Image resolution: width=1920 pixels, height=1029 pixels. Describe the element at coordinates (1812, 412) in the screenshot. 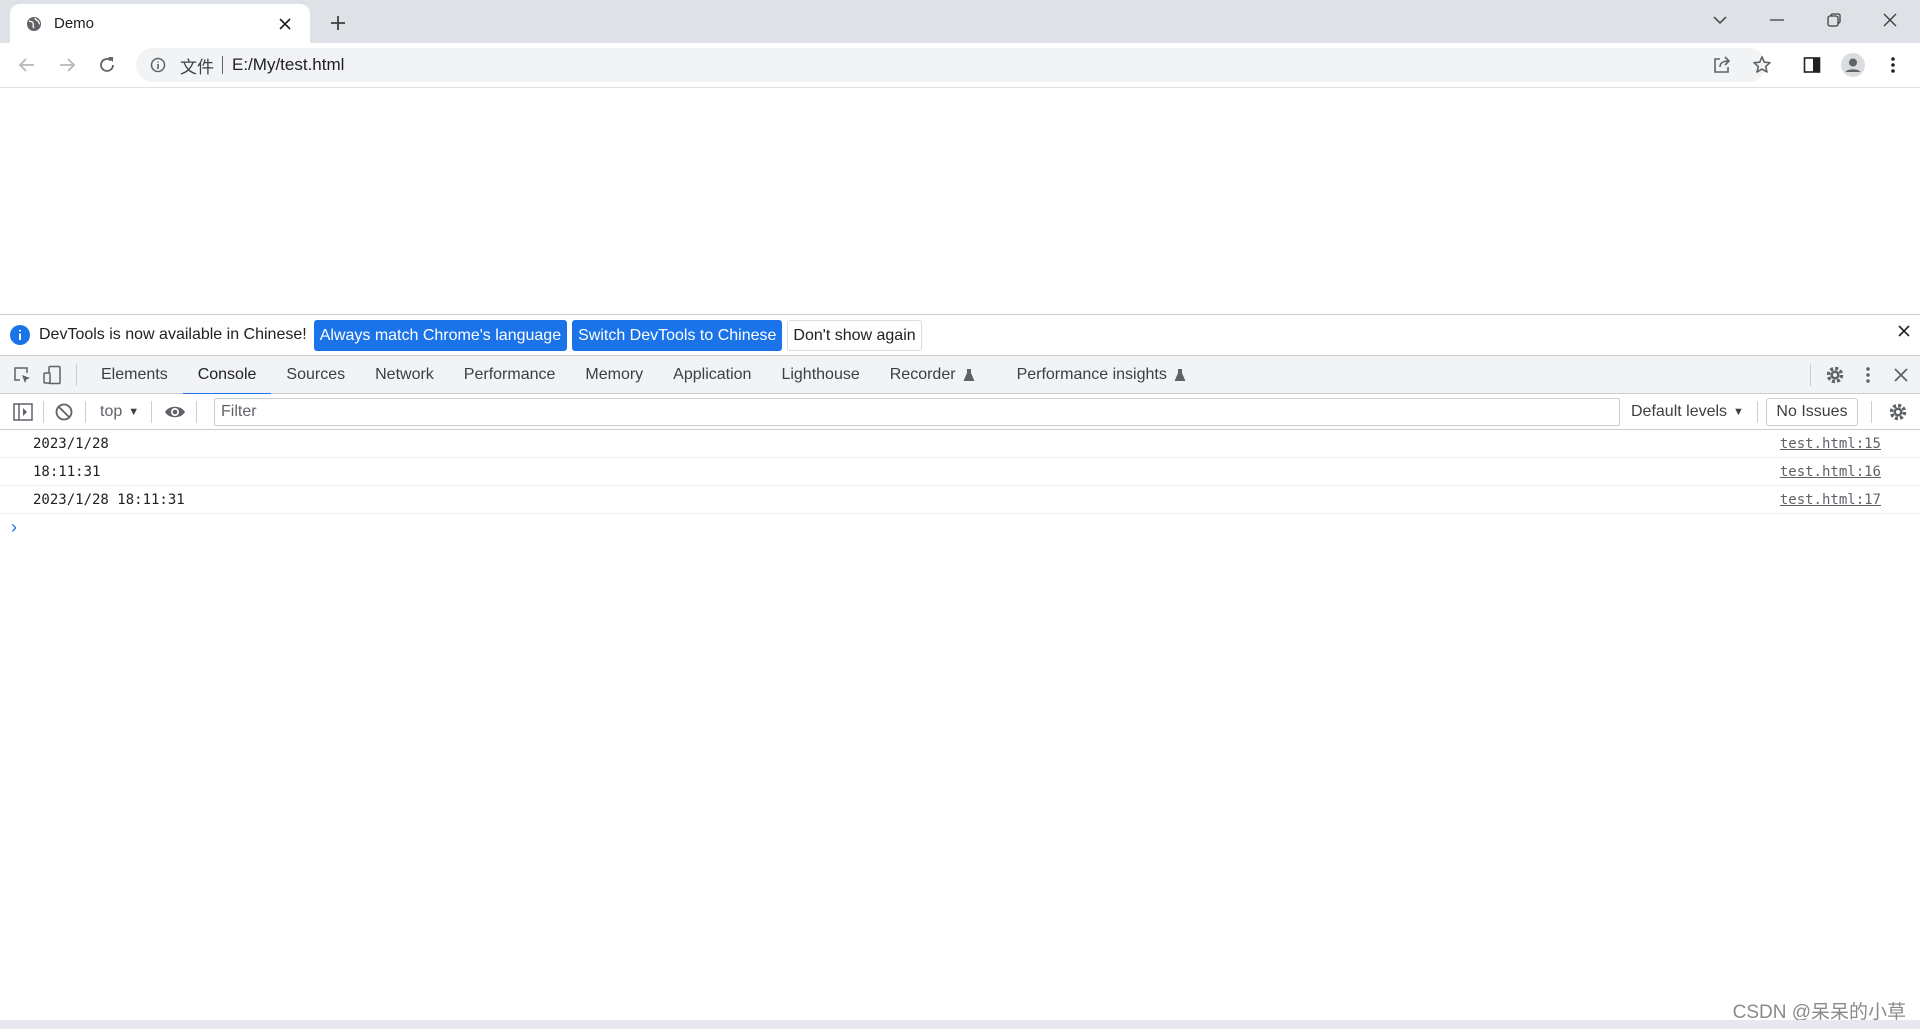

I see `issues-button: No Issues` at that location.